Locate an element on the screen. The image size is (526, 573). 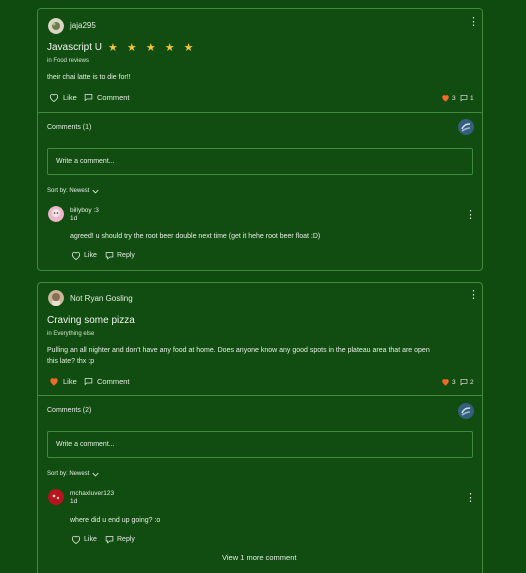
post-title-row: Javascript U ★ ★ ★ ★ ★ is located at coordinates (122, 47).